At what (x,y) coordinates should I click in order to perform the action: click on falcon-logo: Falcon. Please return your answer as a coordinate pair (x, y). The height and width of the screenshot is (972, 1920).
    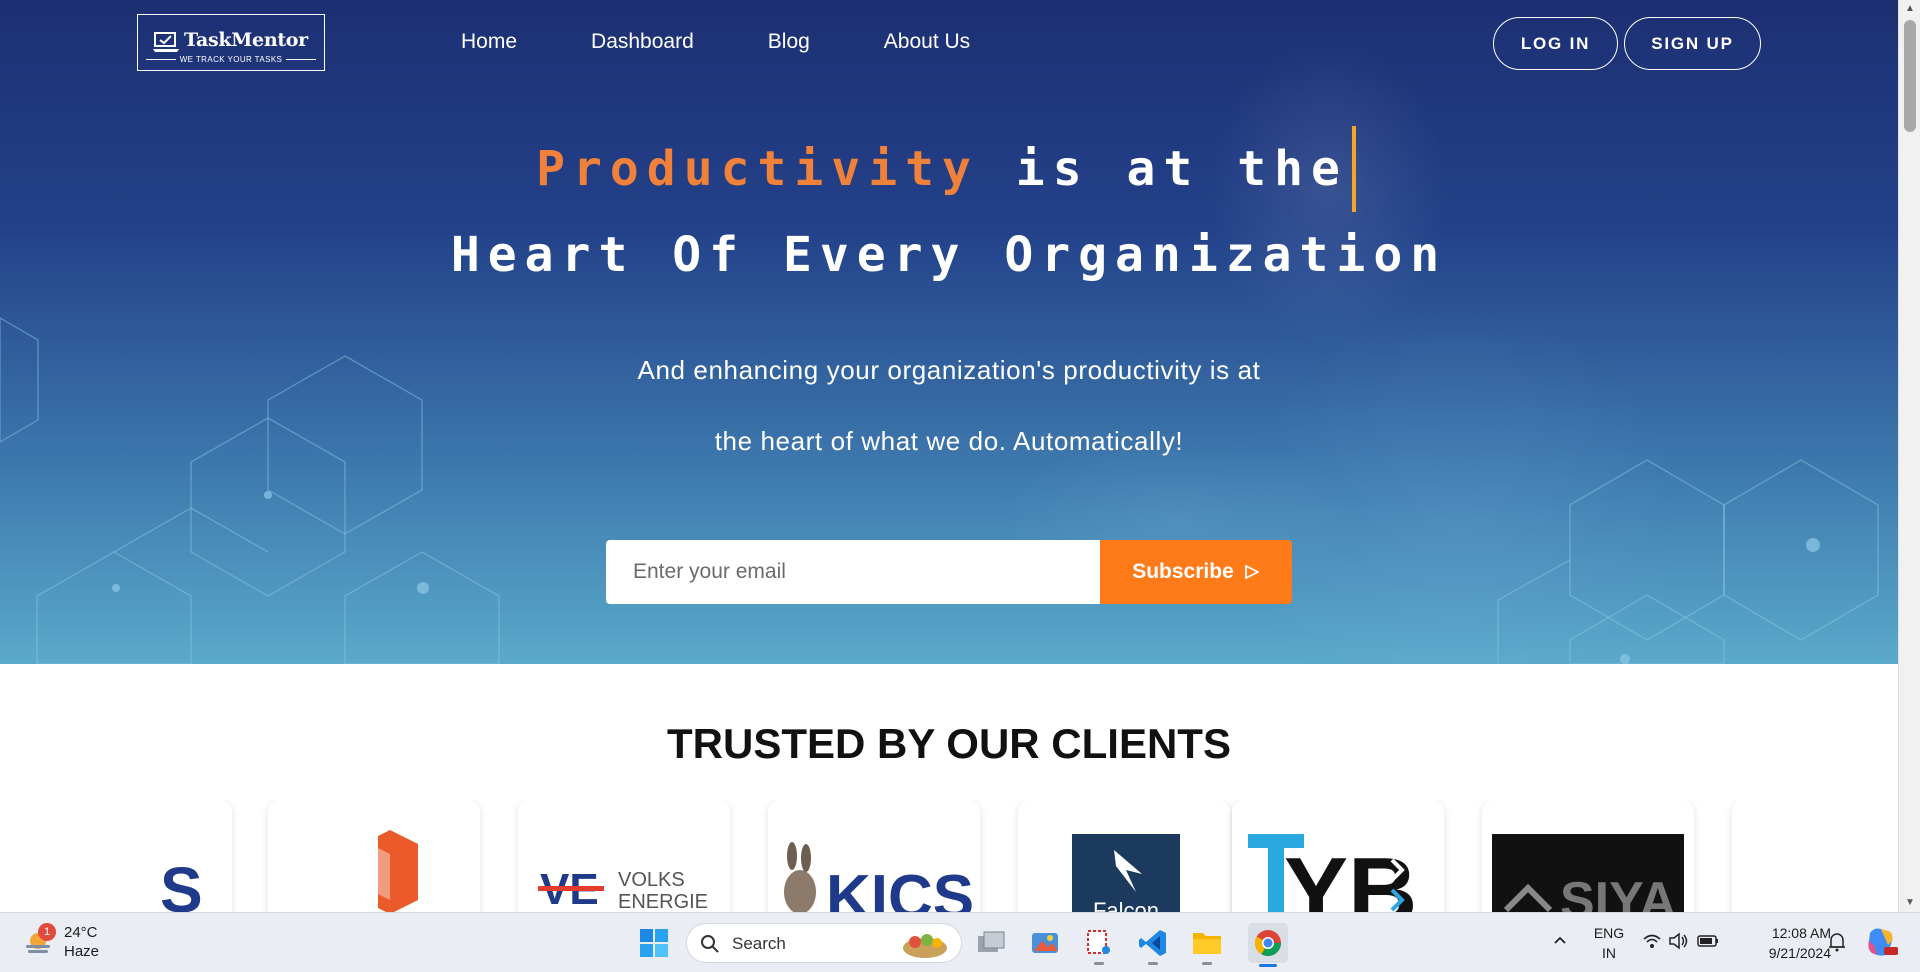
    Looking at the image, I should click on (1126, 873).